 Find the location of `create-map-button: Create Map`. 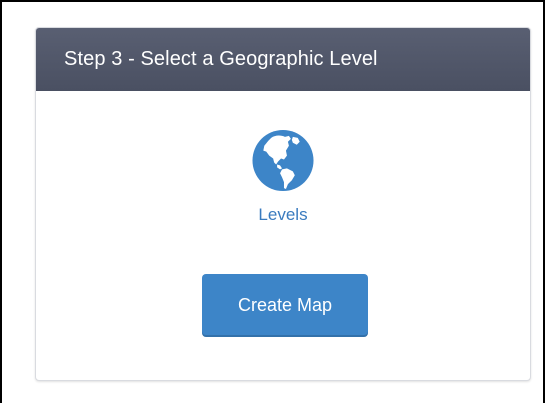

create-map-button: Create Map is located at coordinates (285, 305).